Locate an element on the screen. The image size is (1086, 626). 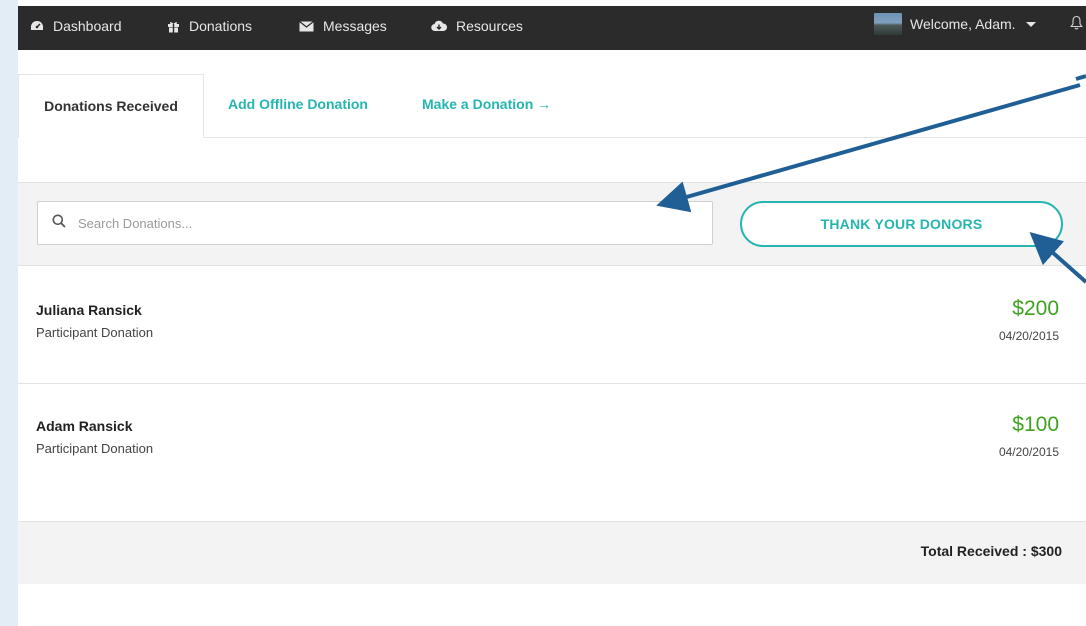
donor-name: Adam Ransick is located at coordinates (84, 426).